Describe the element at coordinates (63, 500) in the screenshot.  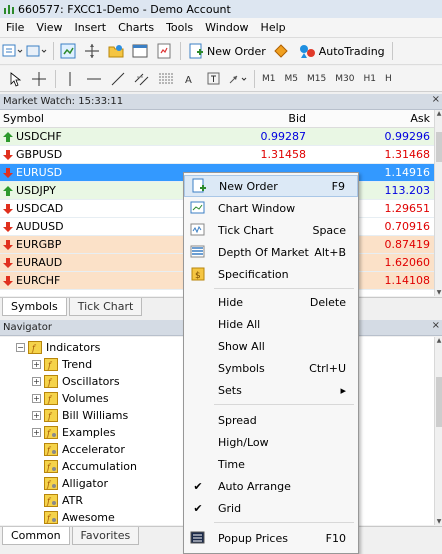
I see `tree-node-atr: f ATR` at that location.